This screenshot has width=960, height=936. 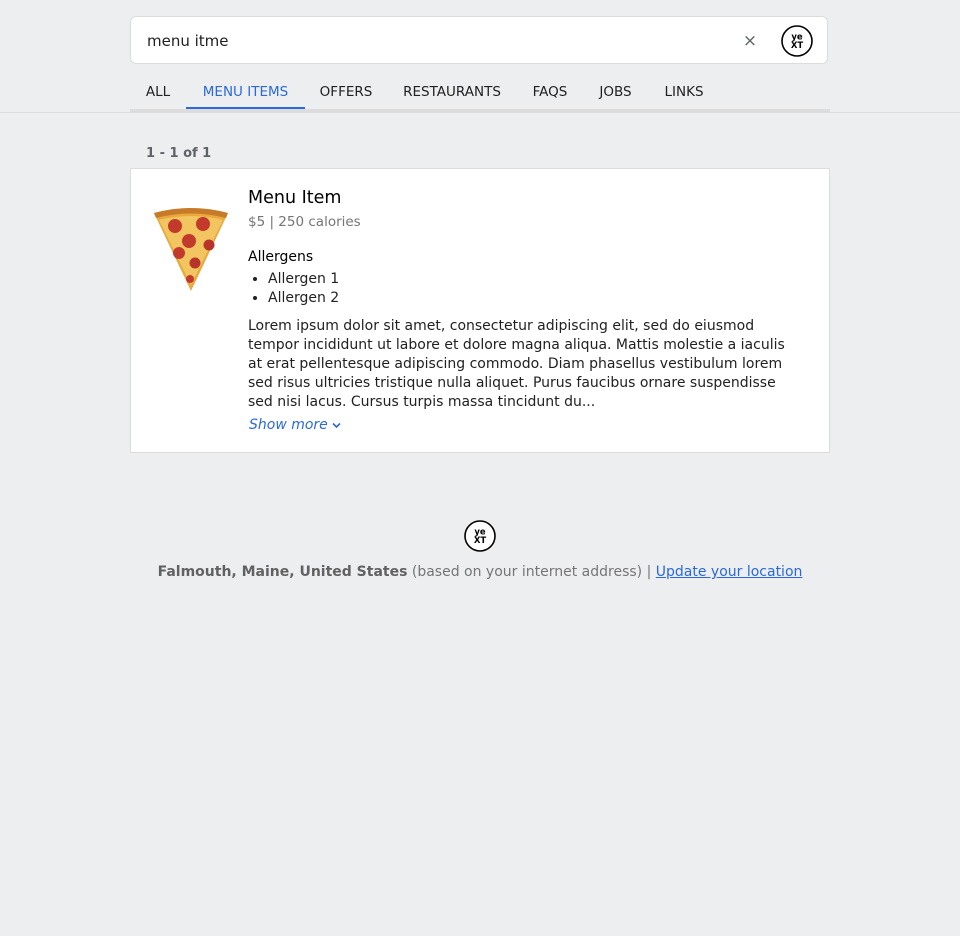 What do you see at coordinates (303, 279) in the screenshot?
I see `list-item: Allergen 1` at bounding box center [303, 279].